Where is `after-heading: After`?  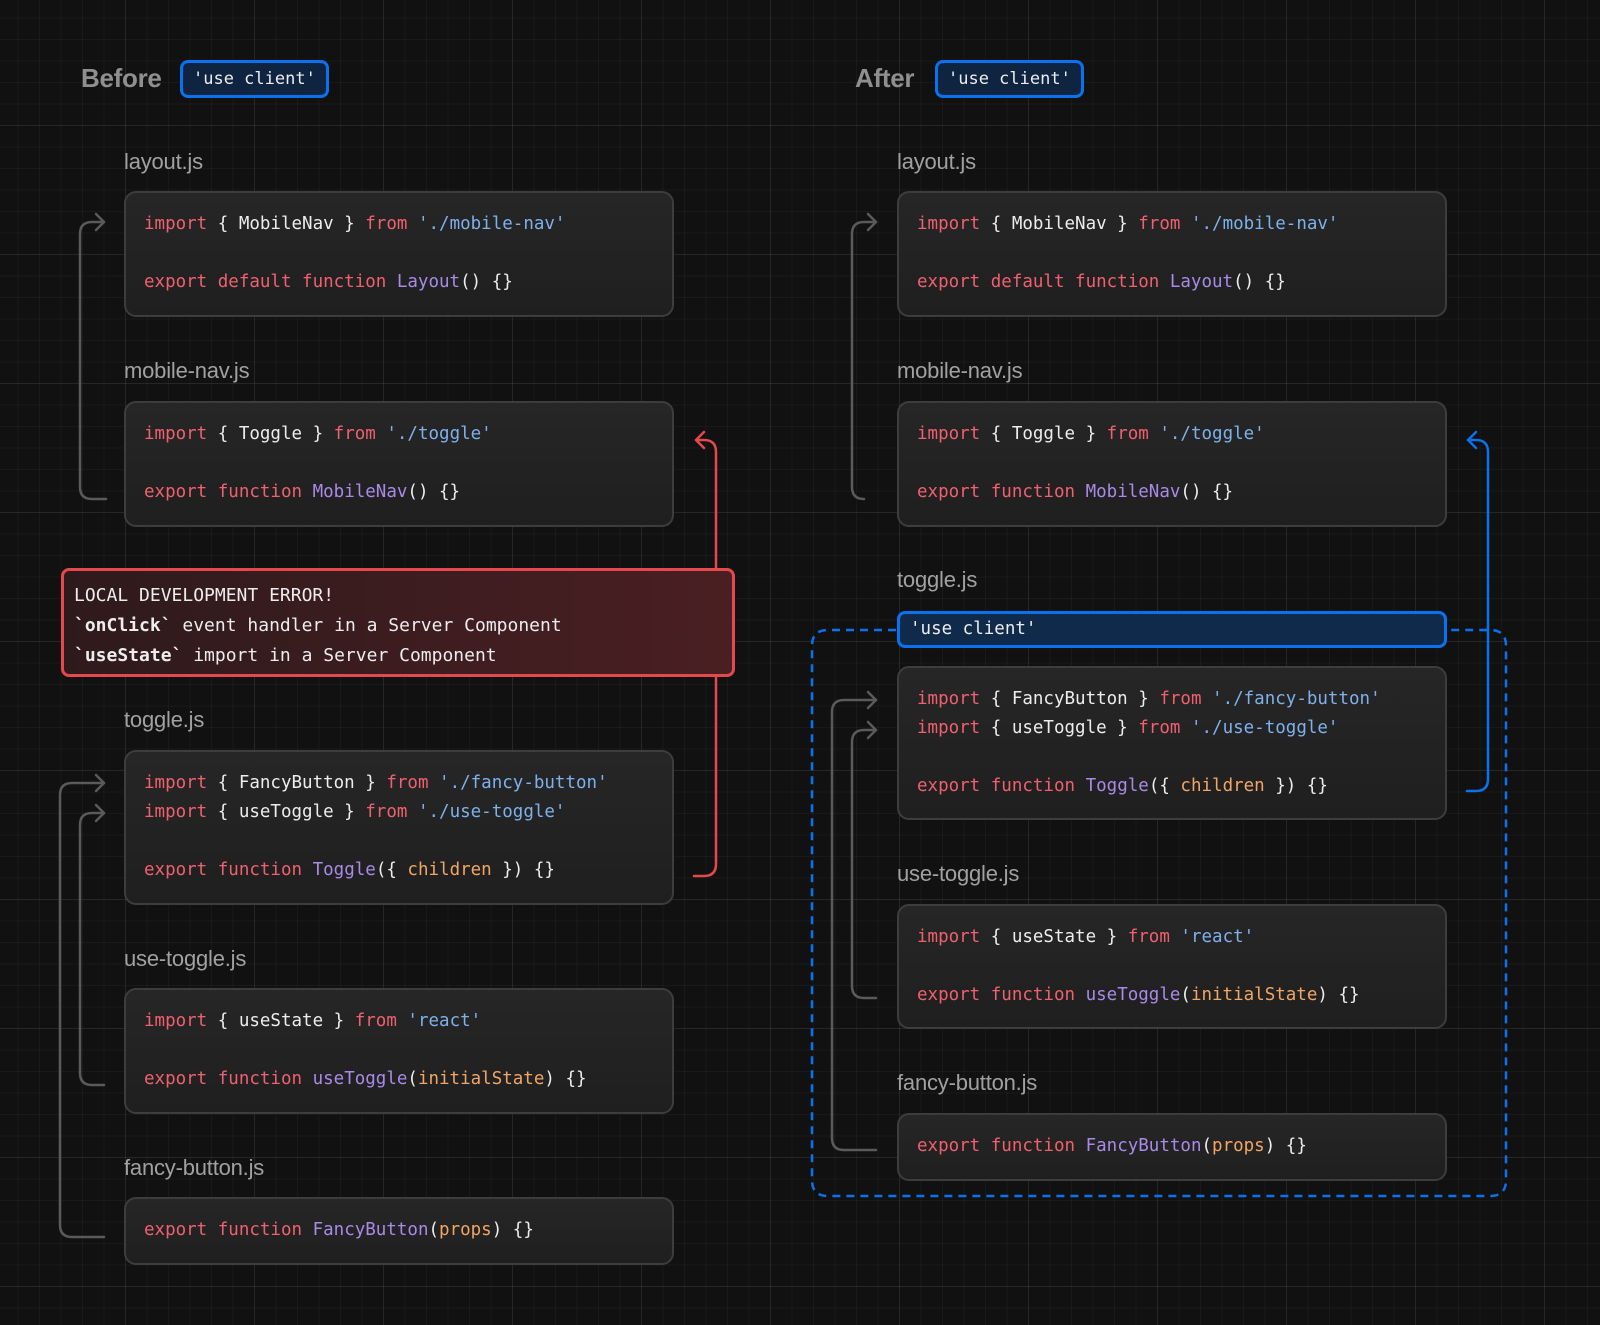
after-heading: After is located at coordinates (885, 78).